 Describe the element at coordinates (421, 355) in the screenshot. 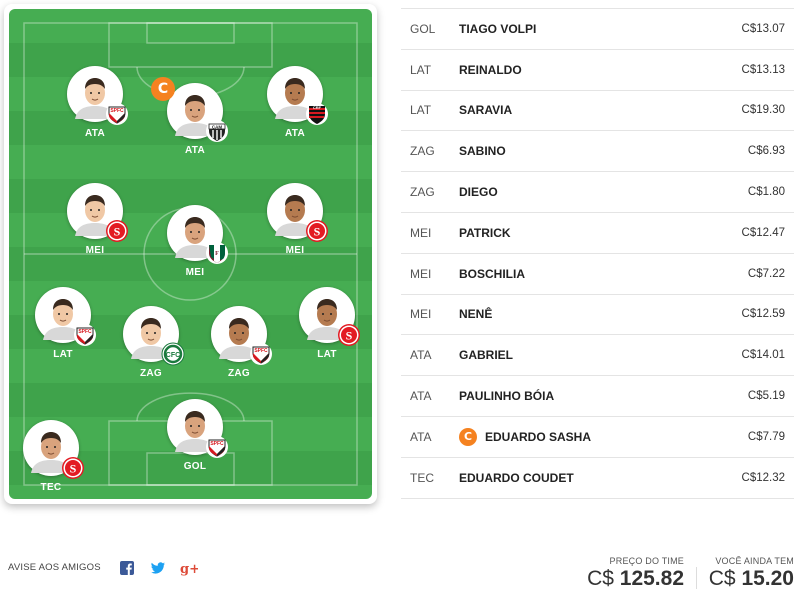

I see `lineup-position: ATA` at that location.